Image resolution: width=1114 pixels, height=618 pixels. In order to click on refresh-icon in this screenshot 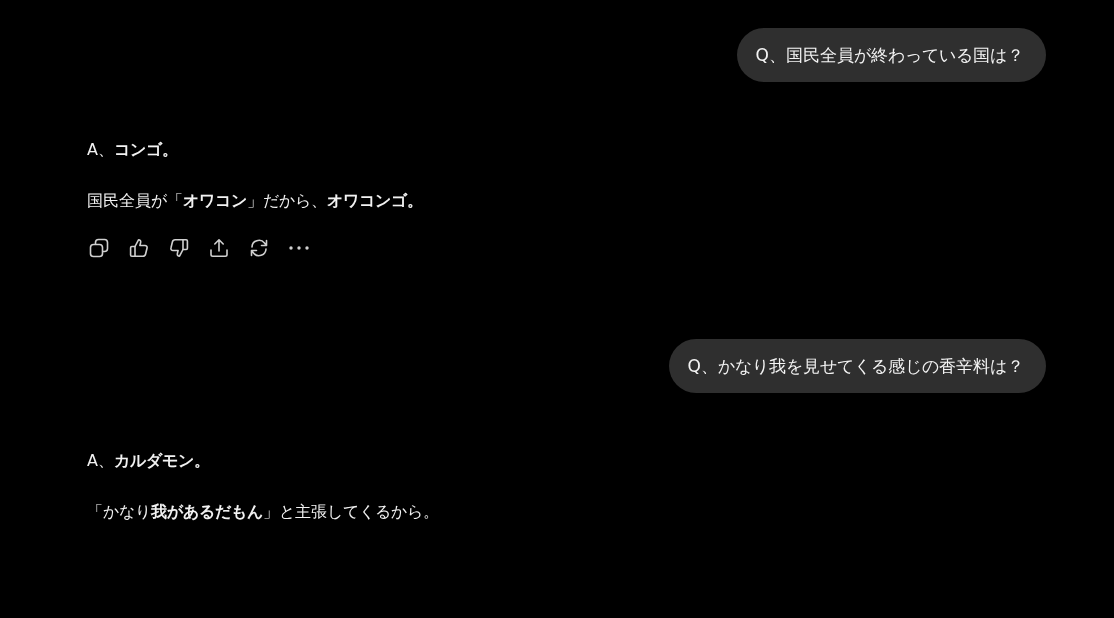, I will do `click(259, 248)`.